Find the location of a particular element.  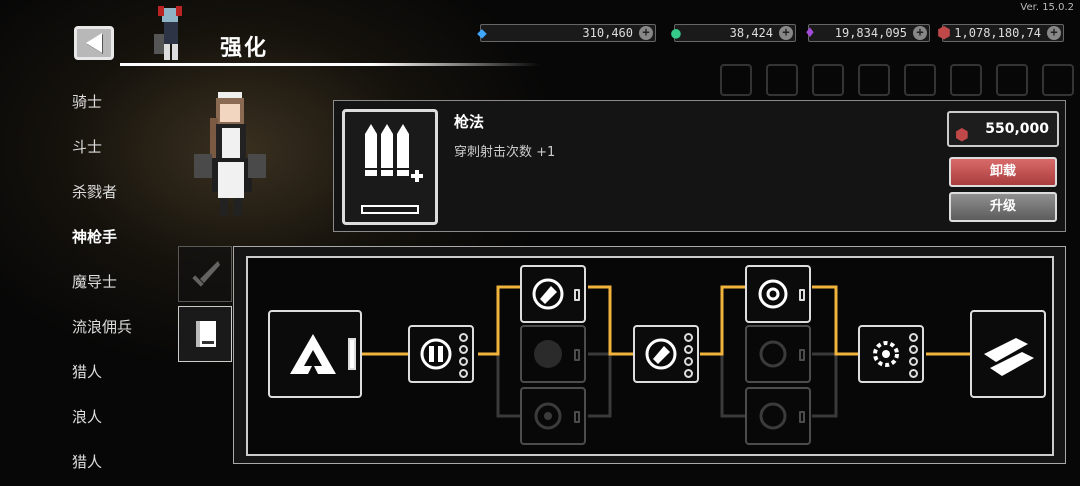

shield-emblem-icon is located at coordinates (436, 354).